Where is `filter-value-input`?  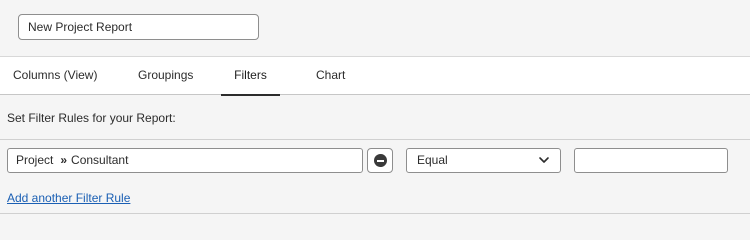 filter-value-input is located at coordinates (651, 160).